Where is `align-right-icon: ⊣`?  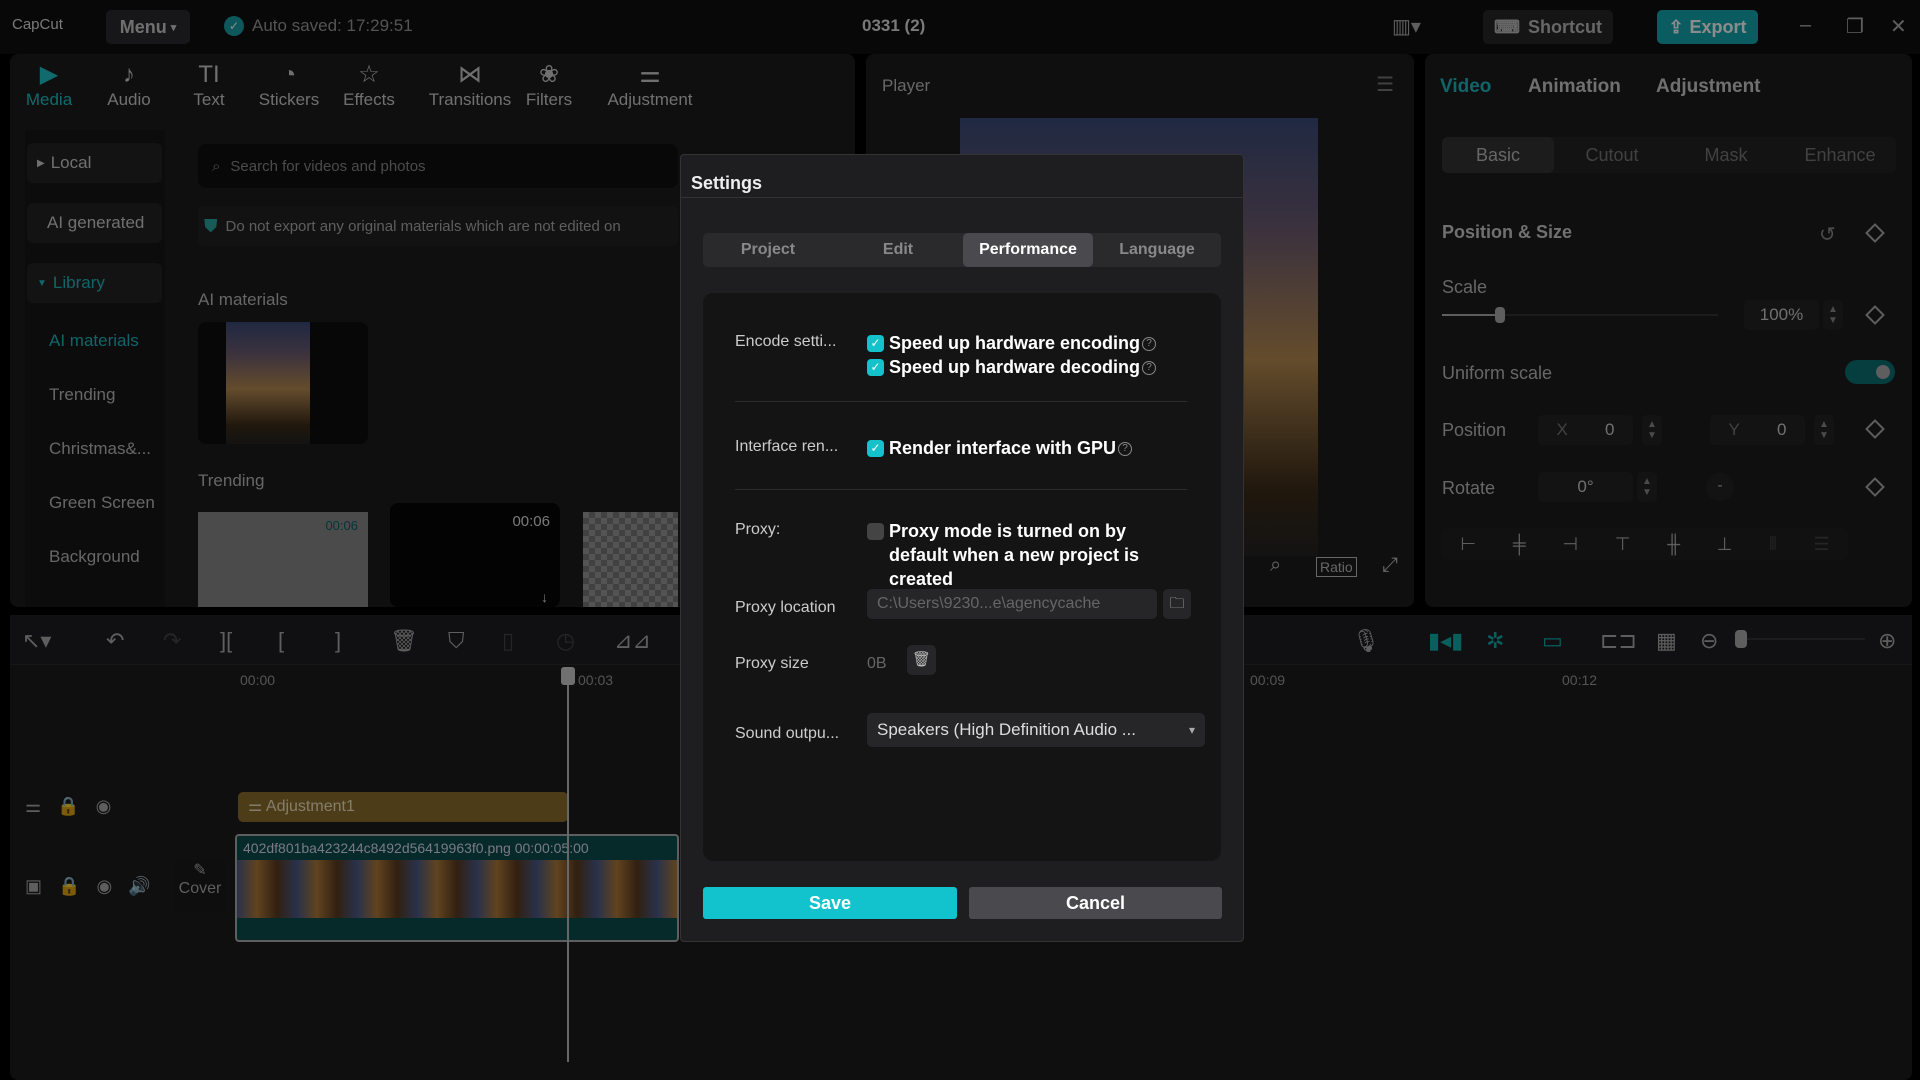 align-right-icon: ⊣ is located at coordinates (1570, 544).